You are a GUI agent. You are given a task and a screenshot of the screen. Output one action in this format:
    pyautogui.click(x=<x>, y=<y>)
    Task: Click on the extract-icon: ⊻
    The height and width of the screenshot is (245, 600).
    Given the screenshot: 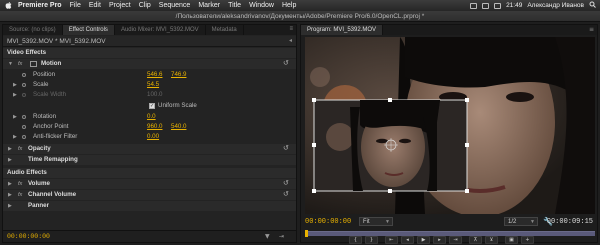 What is the action you would take?
    pyautogui.click(x=491, y=240)
    